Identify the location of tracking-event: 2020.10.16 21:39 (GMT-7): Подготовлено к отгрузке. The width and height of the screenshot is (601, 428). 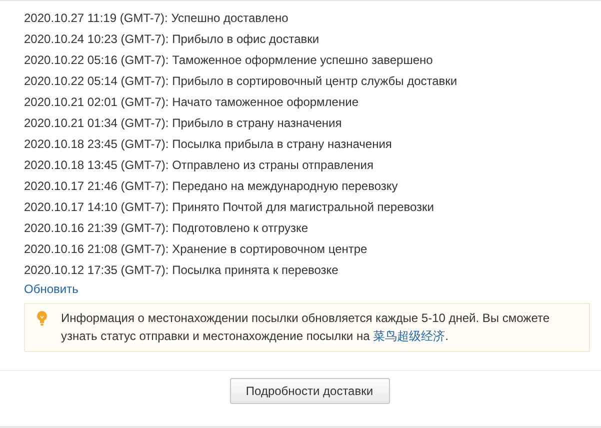
(167, 228).